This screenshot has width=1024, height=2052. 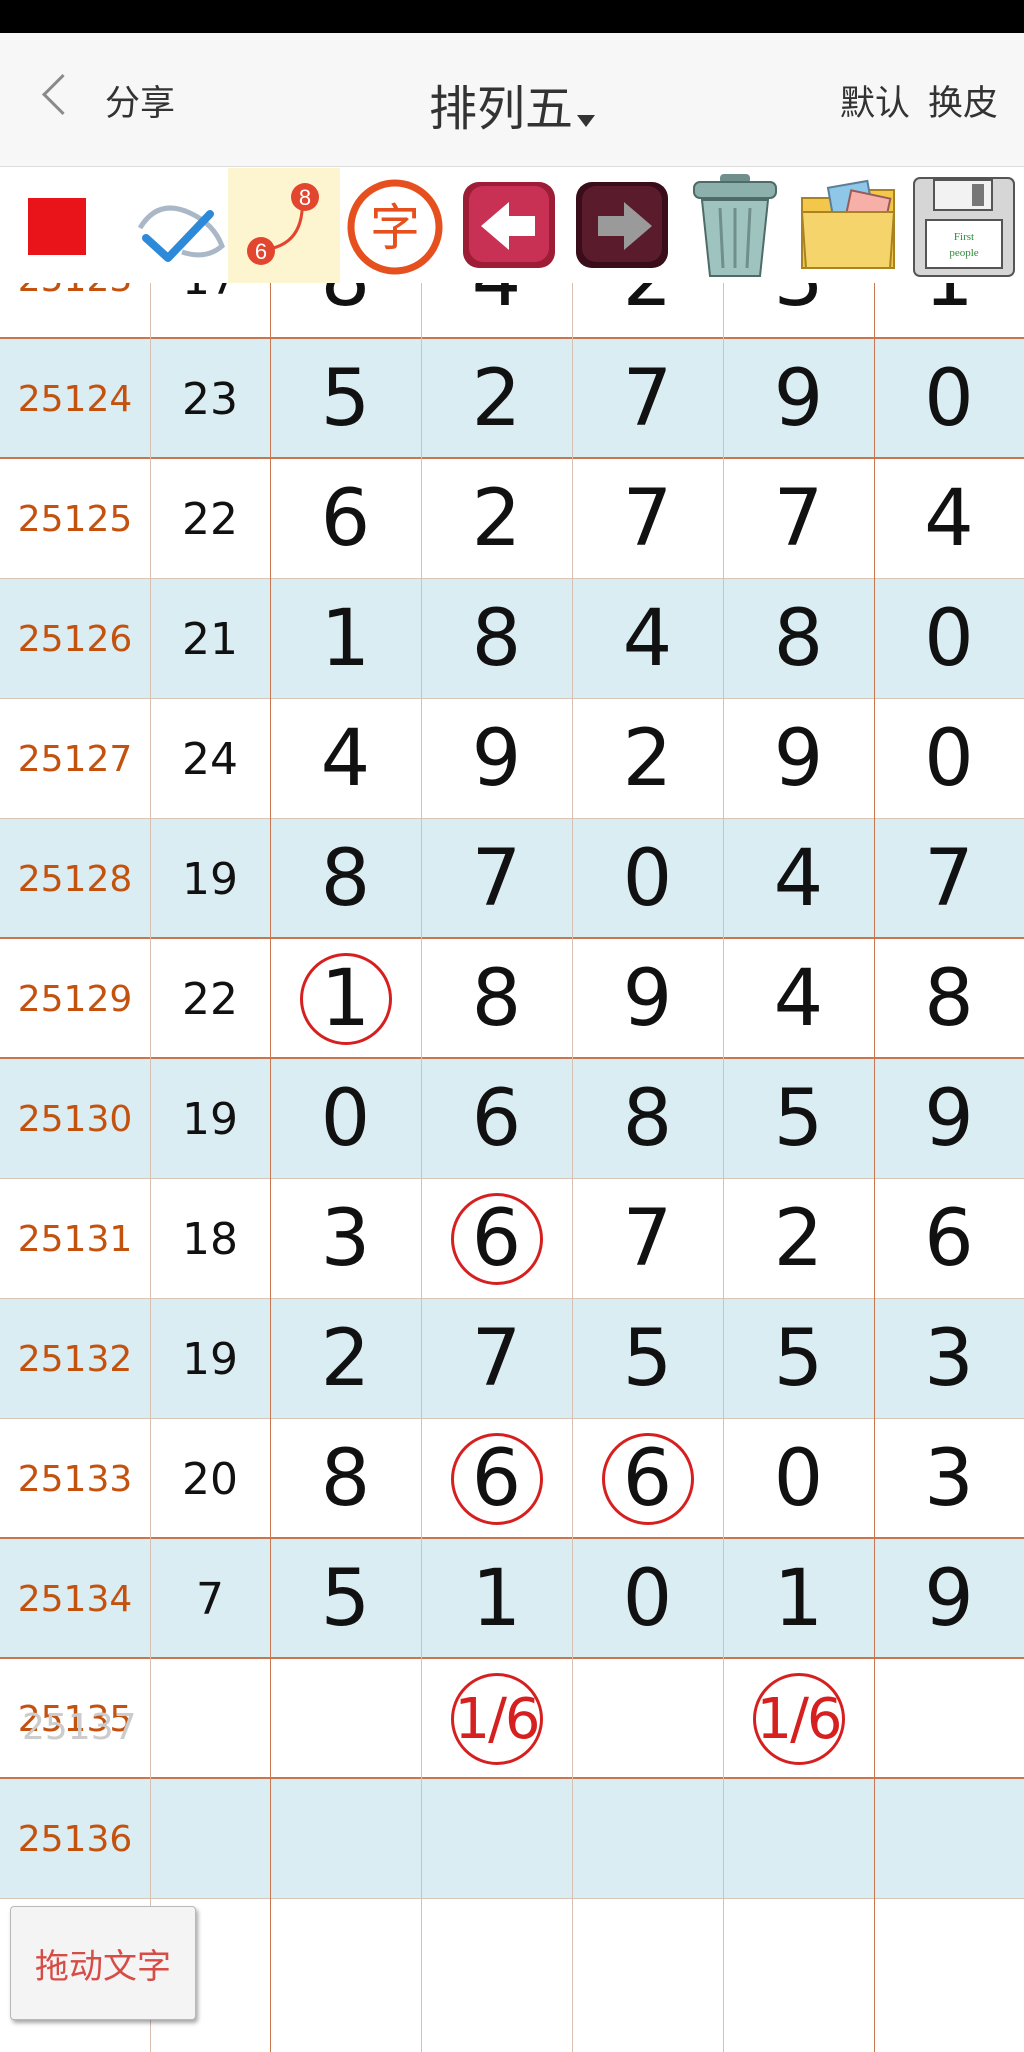 I want to click on table-row: 25130 19 0 6 8 5 9, so click(x=512, y=1119).